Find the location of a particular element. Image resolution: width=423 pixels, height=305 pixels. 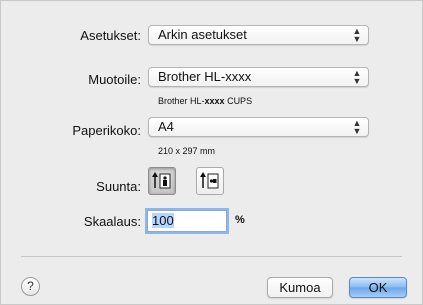

format-for-label: Muotoile: is located at coordinates (114, 79).